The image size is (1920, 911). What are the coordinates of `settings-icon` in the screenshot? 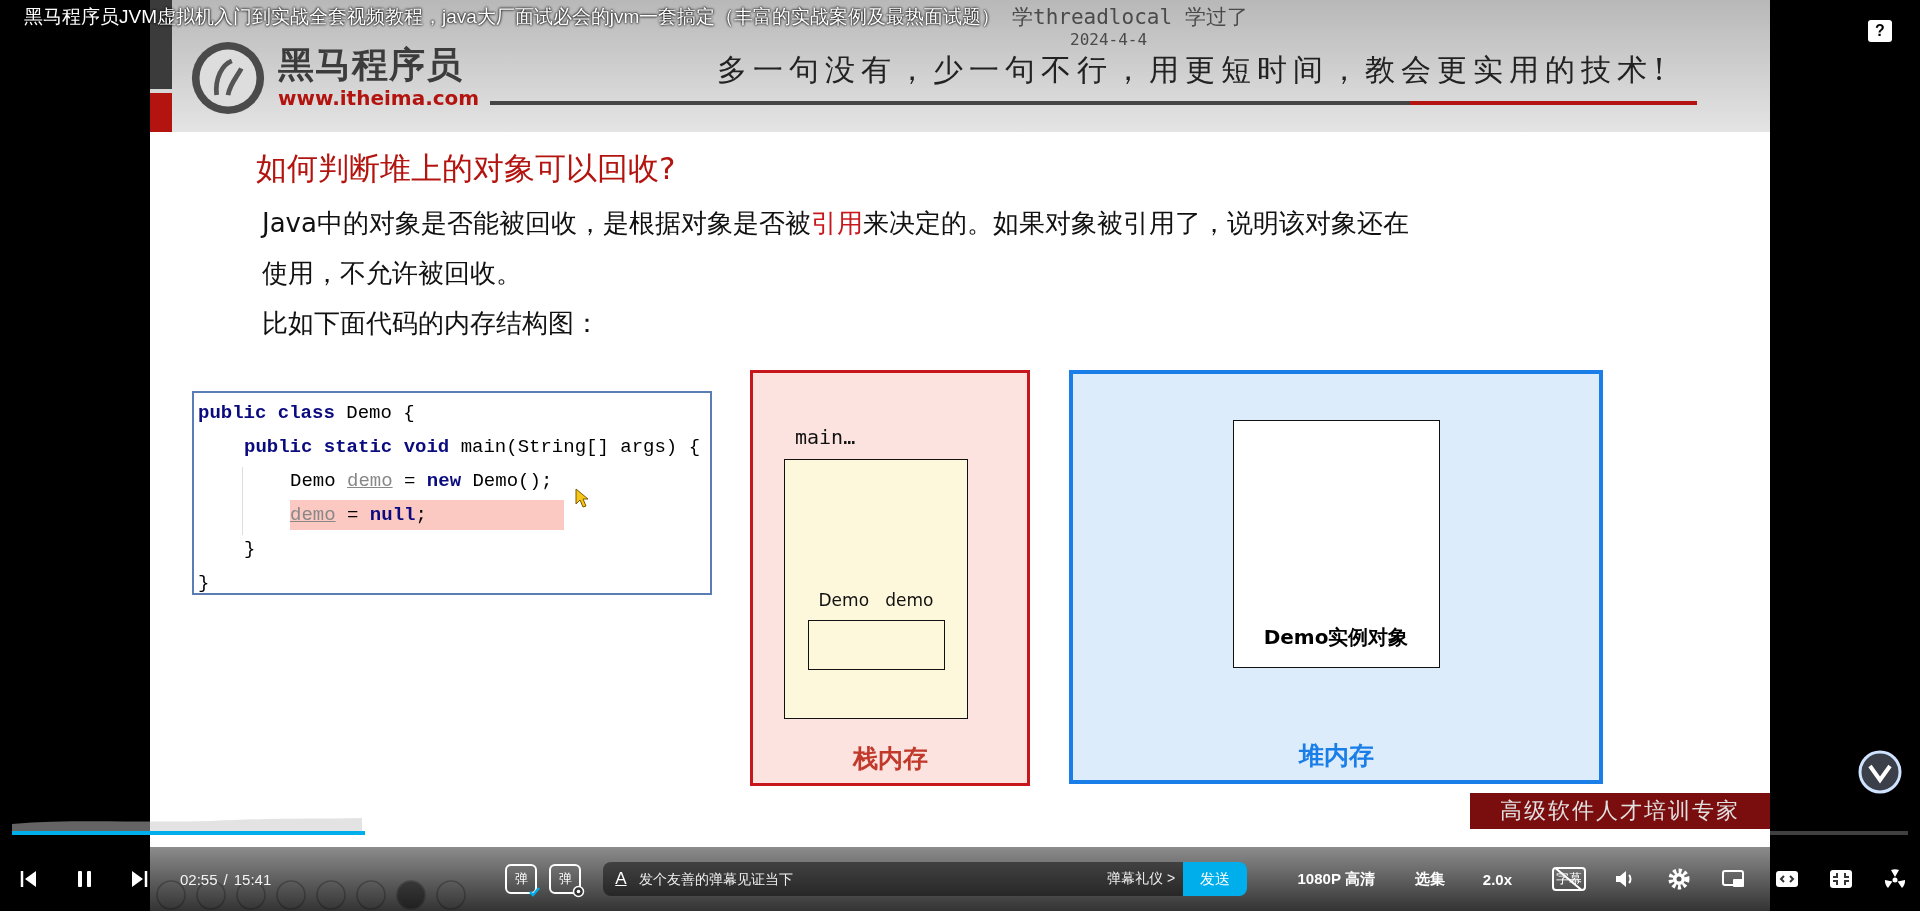 It's located at (1679, 879).